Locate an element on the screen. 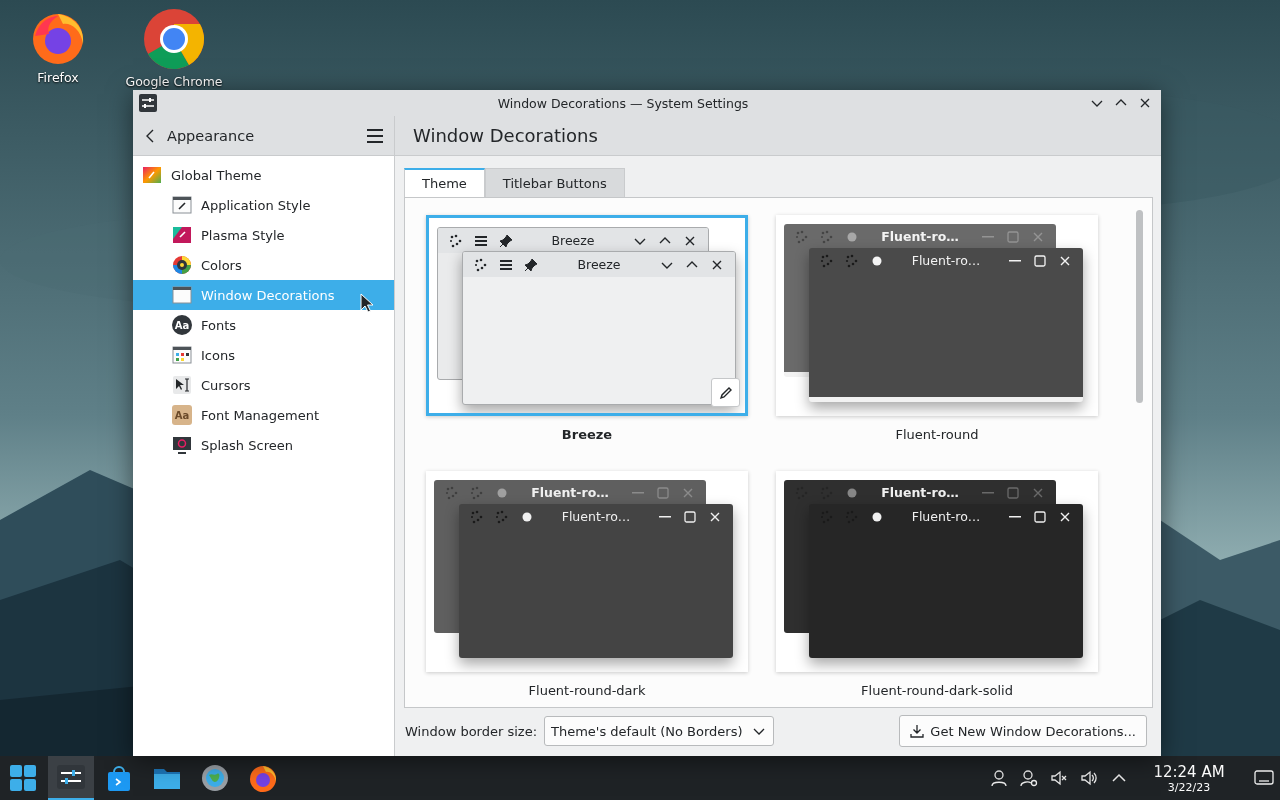 Image resolution: width=1280 pixels, height=800 pixels. item-label: Splash Screen is located at coordinates (247, 445).